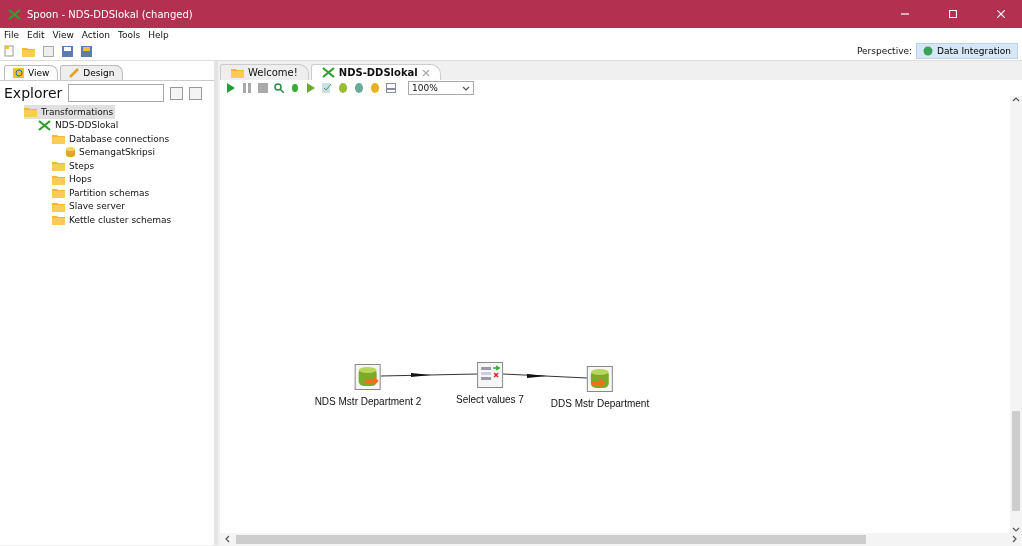 The width and height of the screenshot is (1022, 546). What do you see at coordinates (1016, 314) in the screenshot?
I see `vertical-scrollbar` at bounding box center [1016, 314].